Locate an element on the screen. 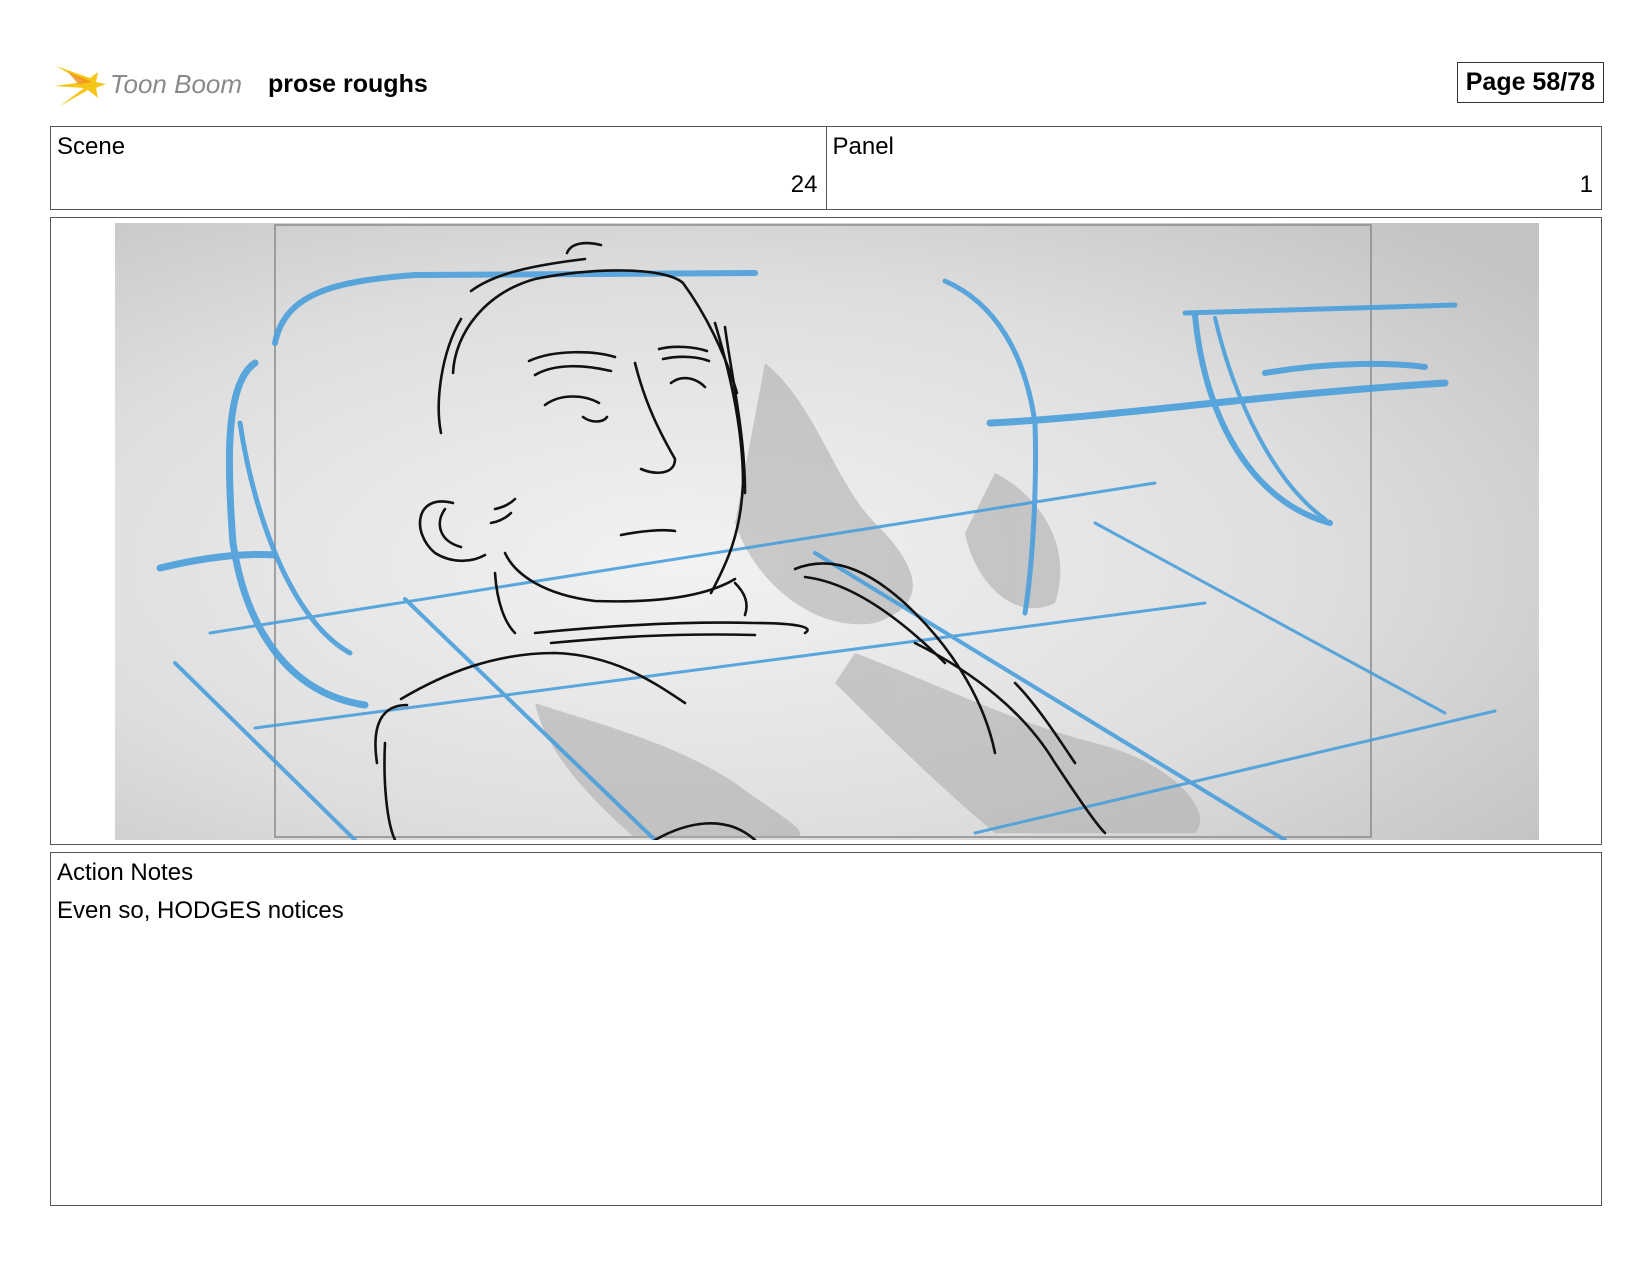  scene-number: 24 is located at coordinates (804, 184).